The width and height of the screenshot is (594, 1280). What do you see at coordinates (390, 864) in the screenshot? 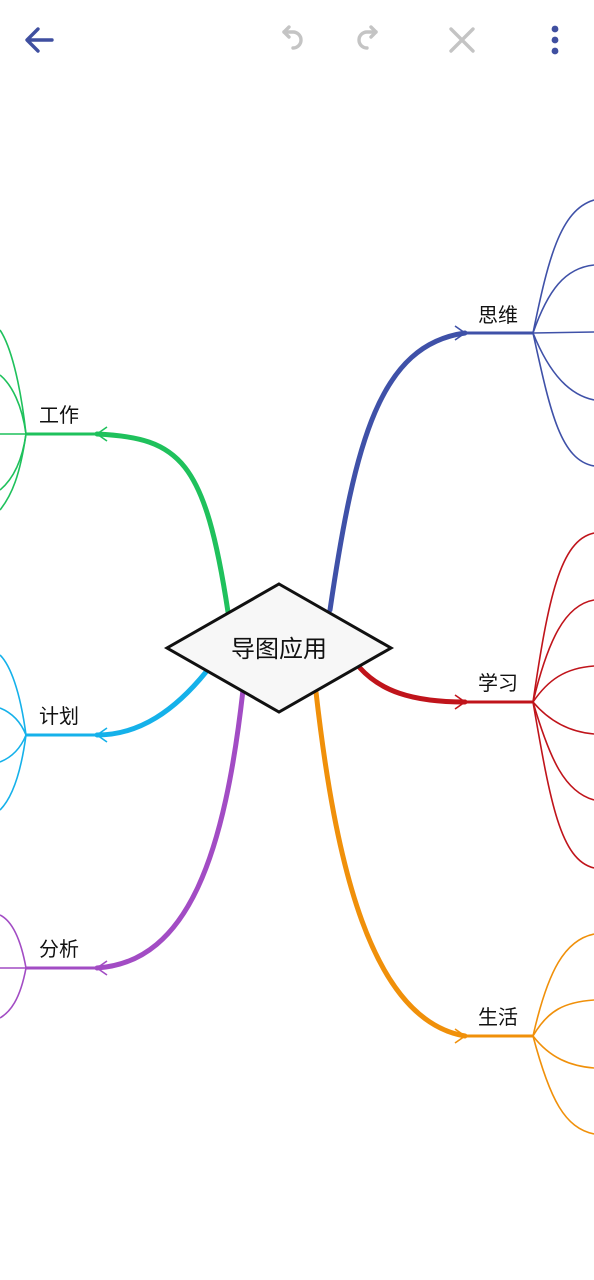
I see `branch-shenghuo-connector` at bounding box center [390, 864].